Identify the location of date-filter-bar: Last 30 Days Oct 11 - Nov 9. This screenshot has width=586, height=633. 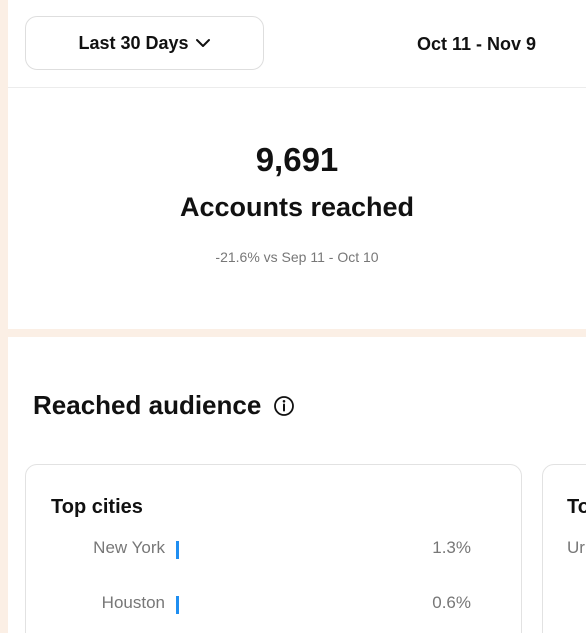
(297, 44).